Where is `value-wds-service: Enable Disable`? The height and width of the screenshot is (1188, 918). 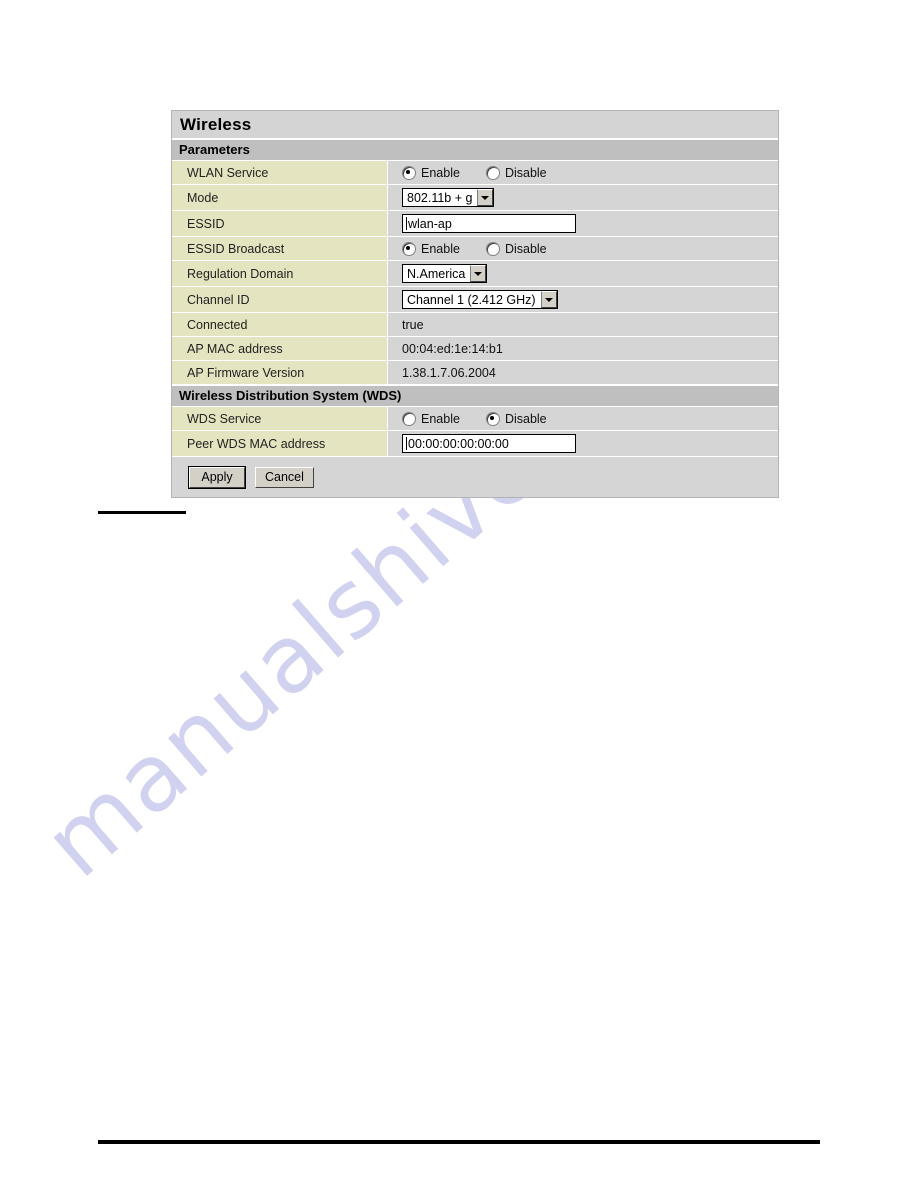 value-wds-service: Enable Disable is located at coordinates (583, 418).